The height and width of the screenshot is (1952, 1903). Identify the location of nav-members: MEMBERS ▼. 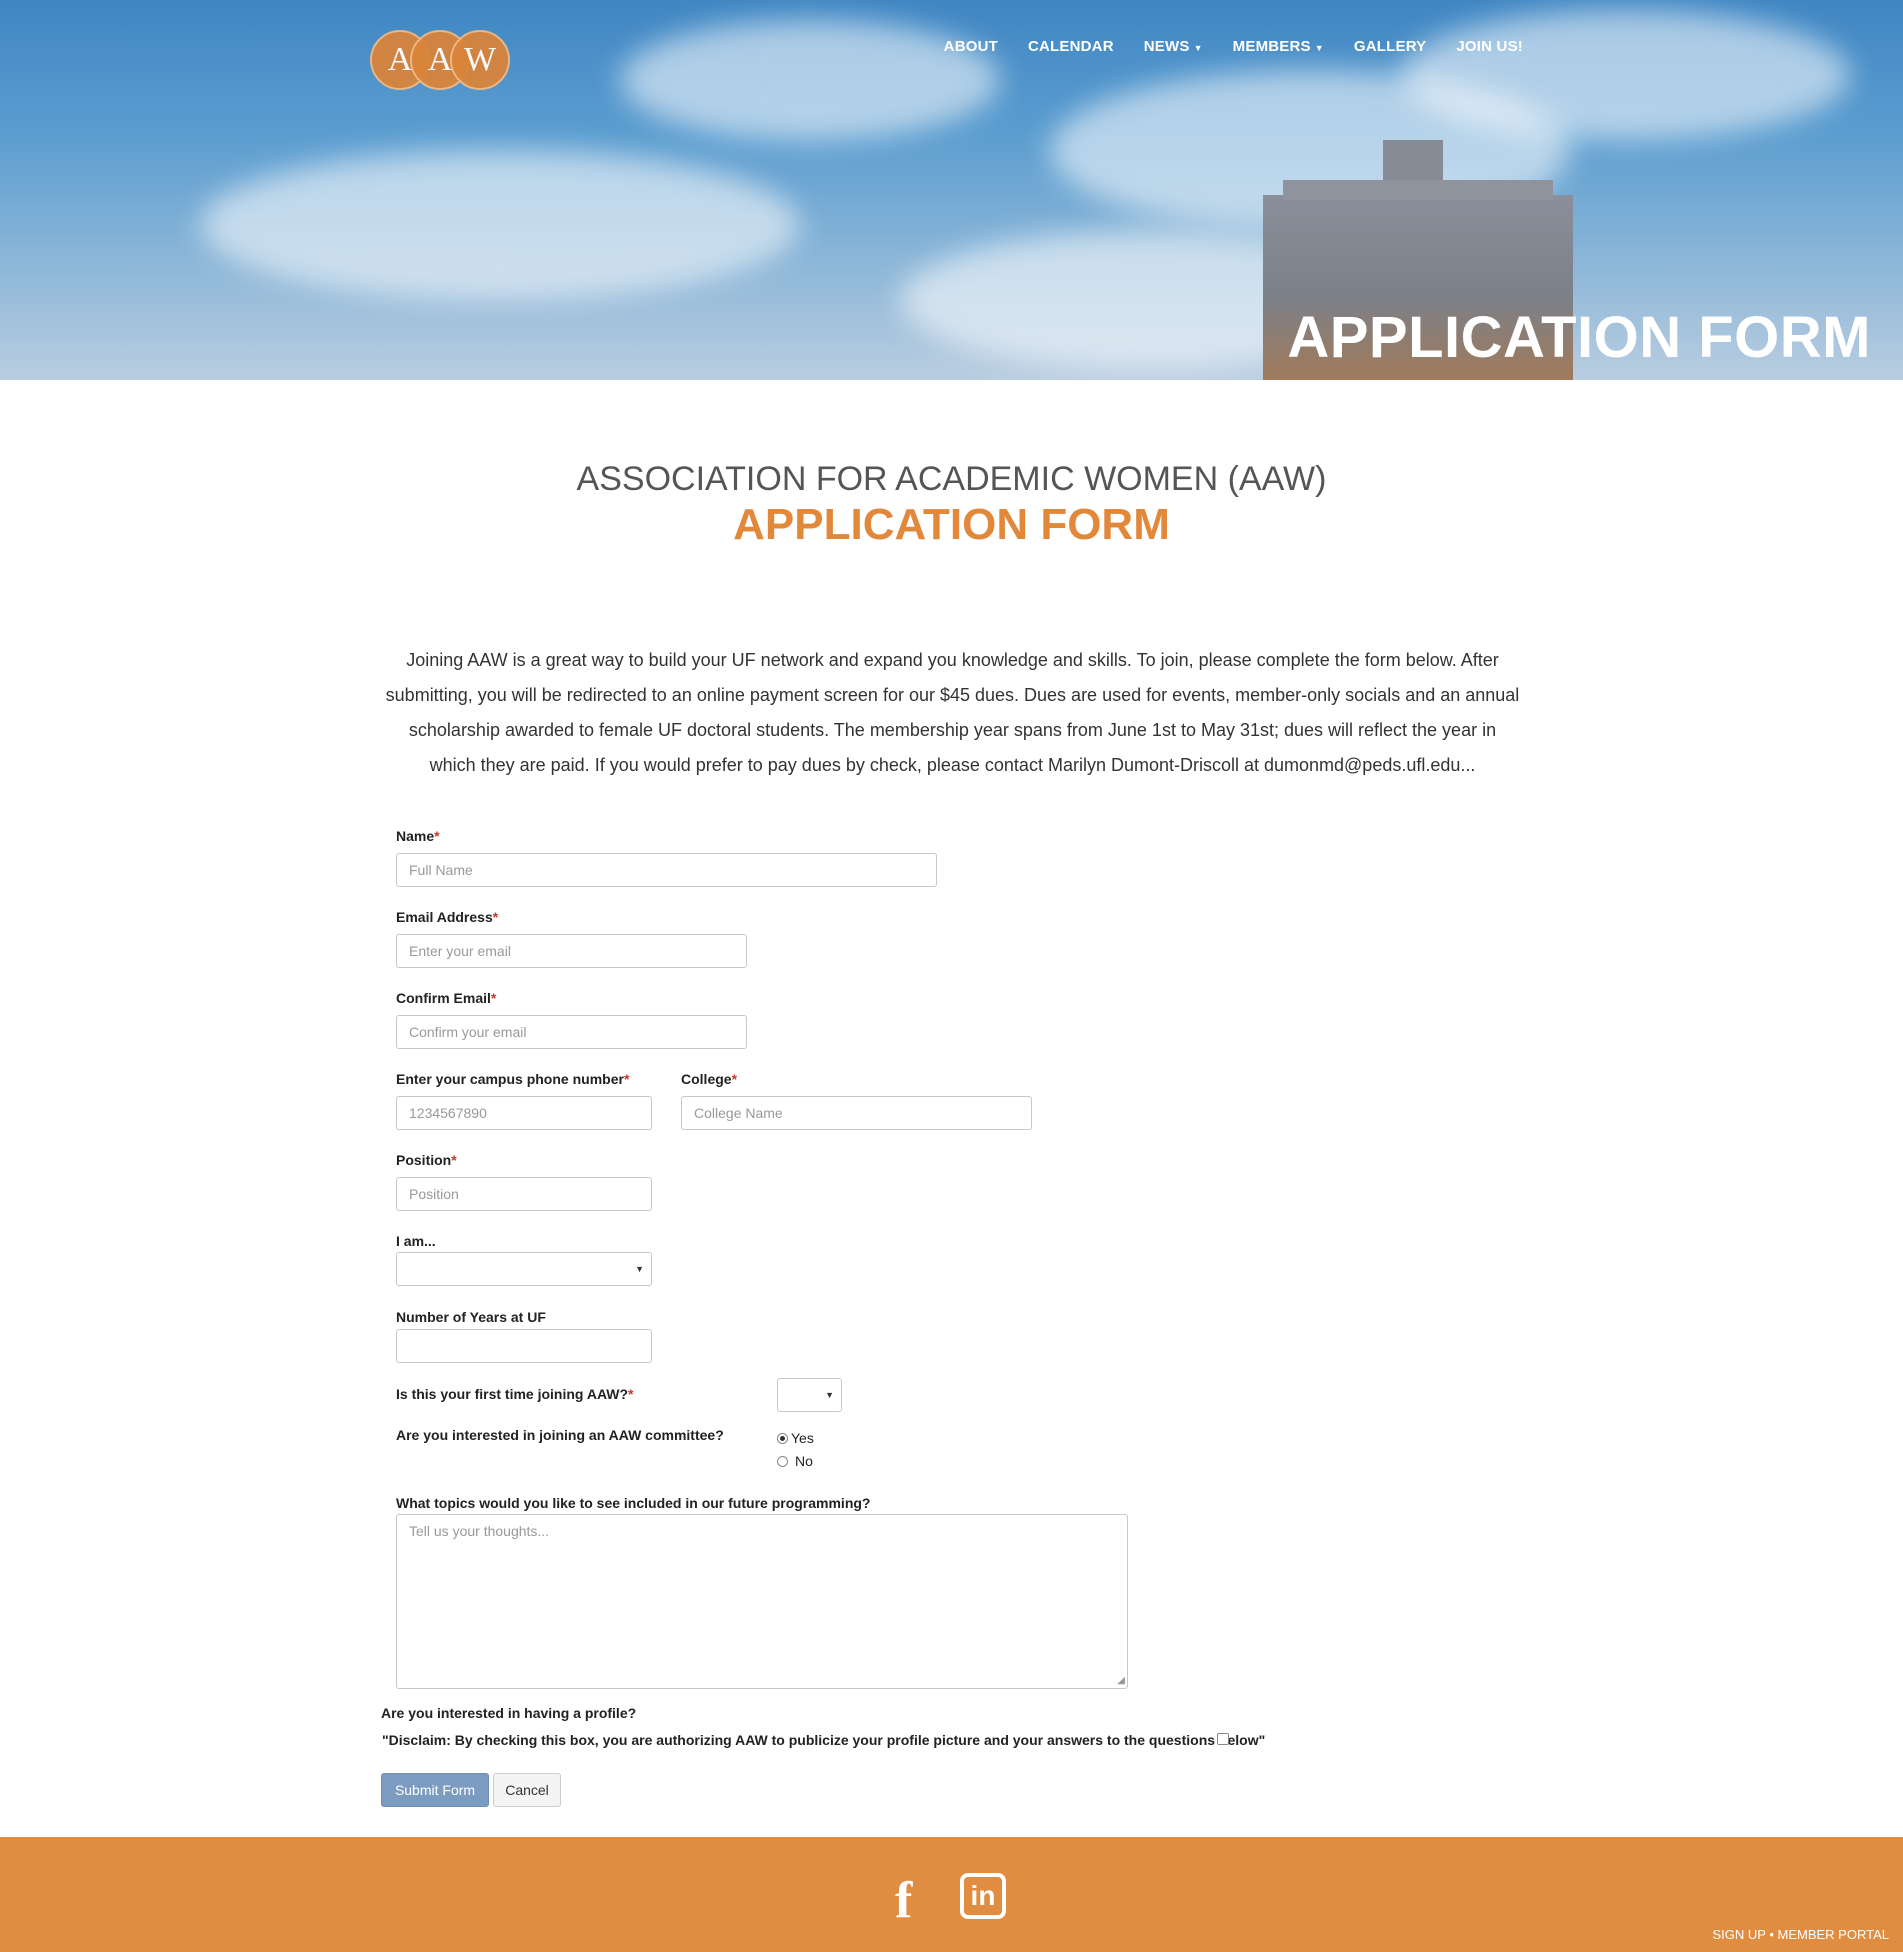
(1278, 46).